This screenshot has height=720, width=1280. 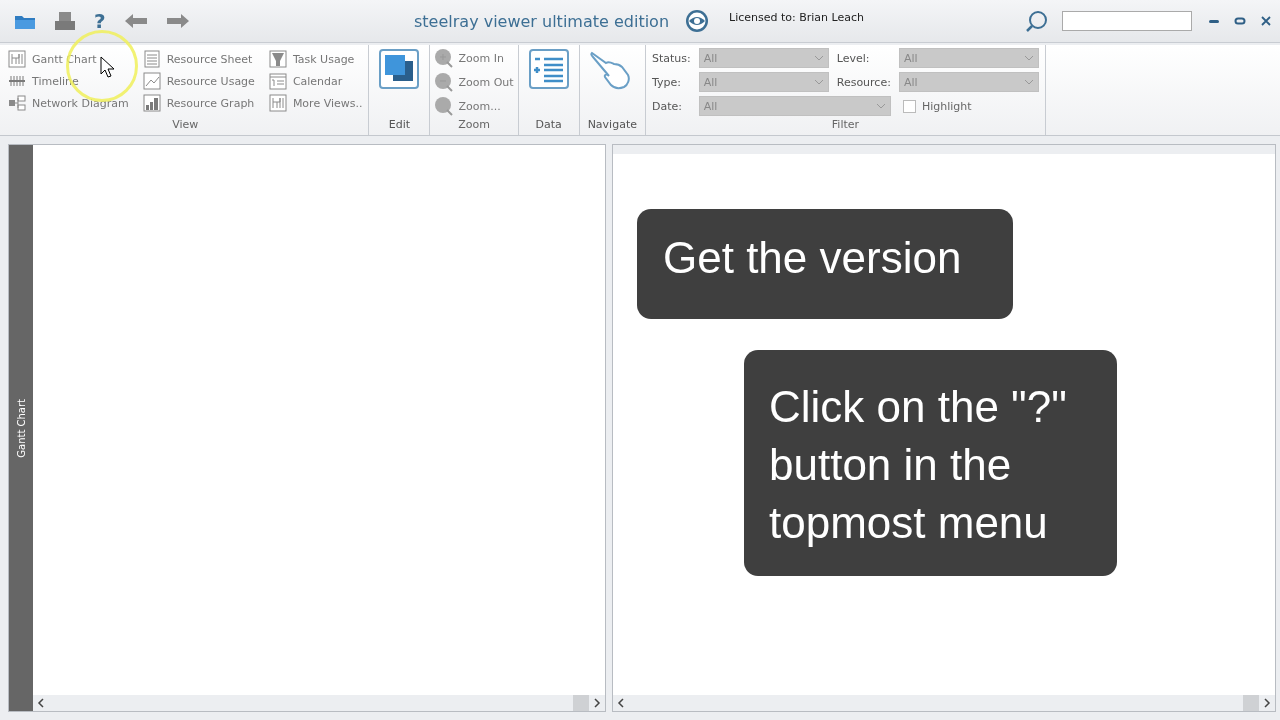 I want to click on checkbox-label: Highlight, so click(x=946, y=106).